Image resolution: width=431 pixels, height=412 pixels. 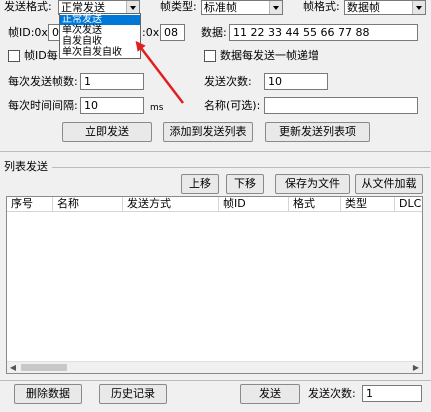 I want to click on annotation-arrow-icon, so click(x=159, y=72).